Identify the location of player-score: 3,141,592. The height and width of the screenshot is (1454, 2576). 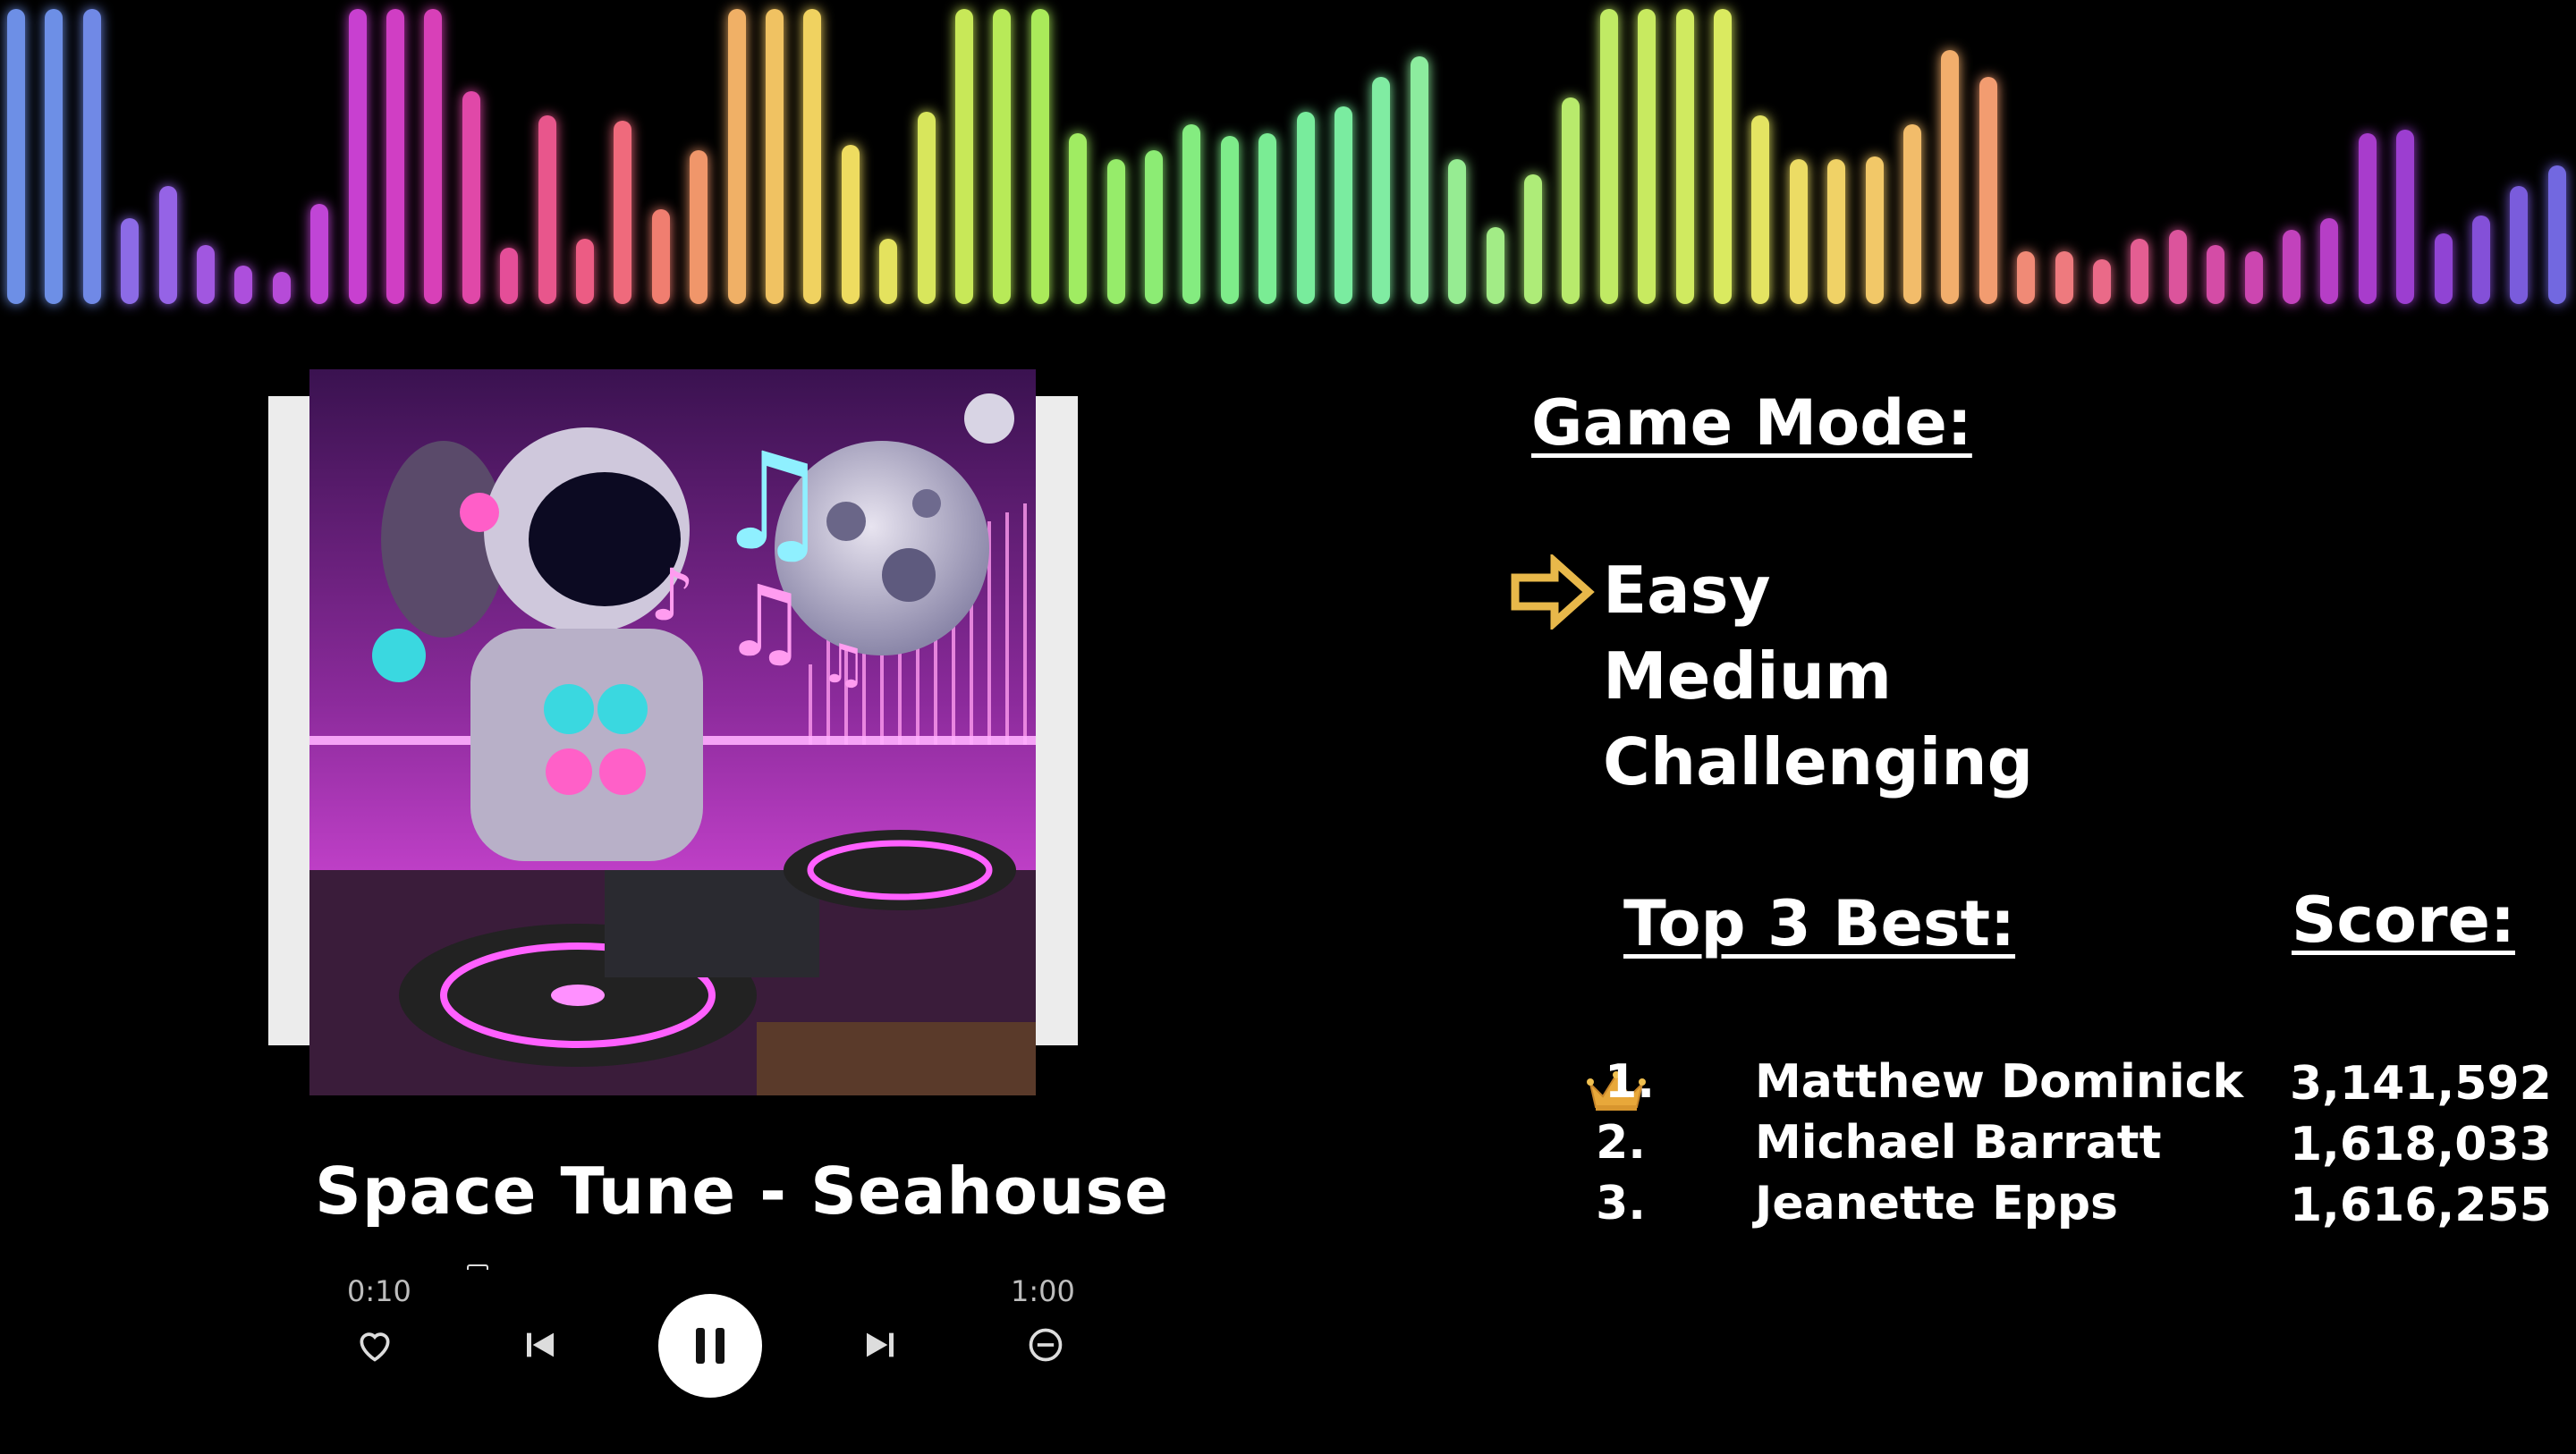
(2421, 1084).